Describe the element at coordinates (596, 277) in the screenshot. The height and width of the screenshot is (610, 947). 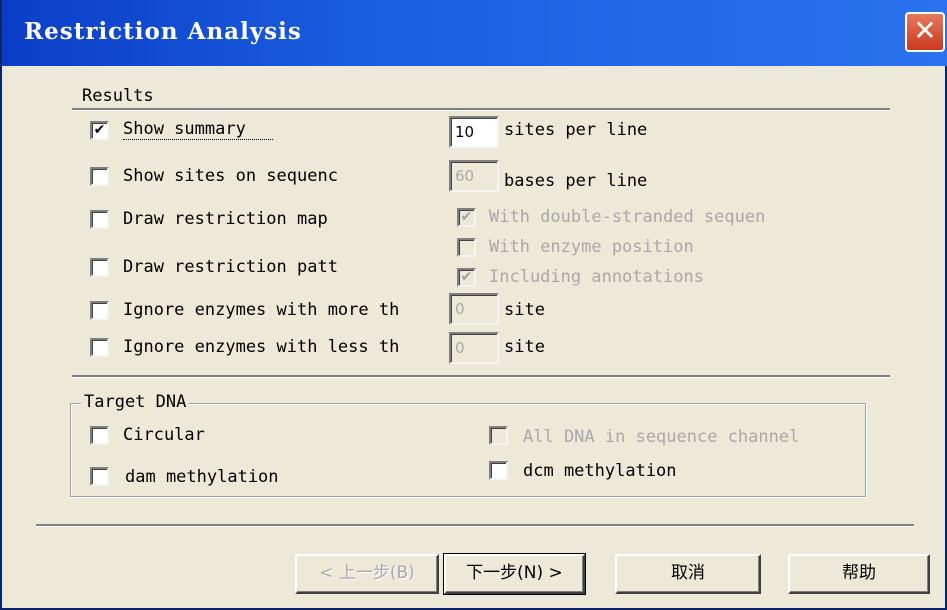
I see `including-annotations-label: Including annotations` at that location.